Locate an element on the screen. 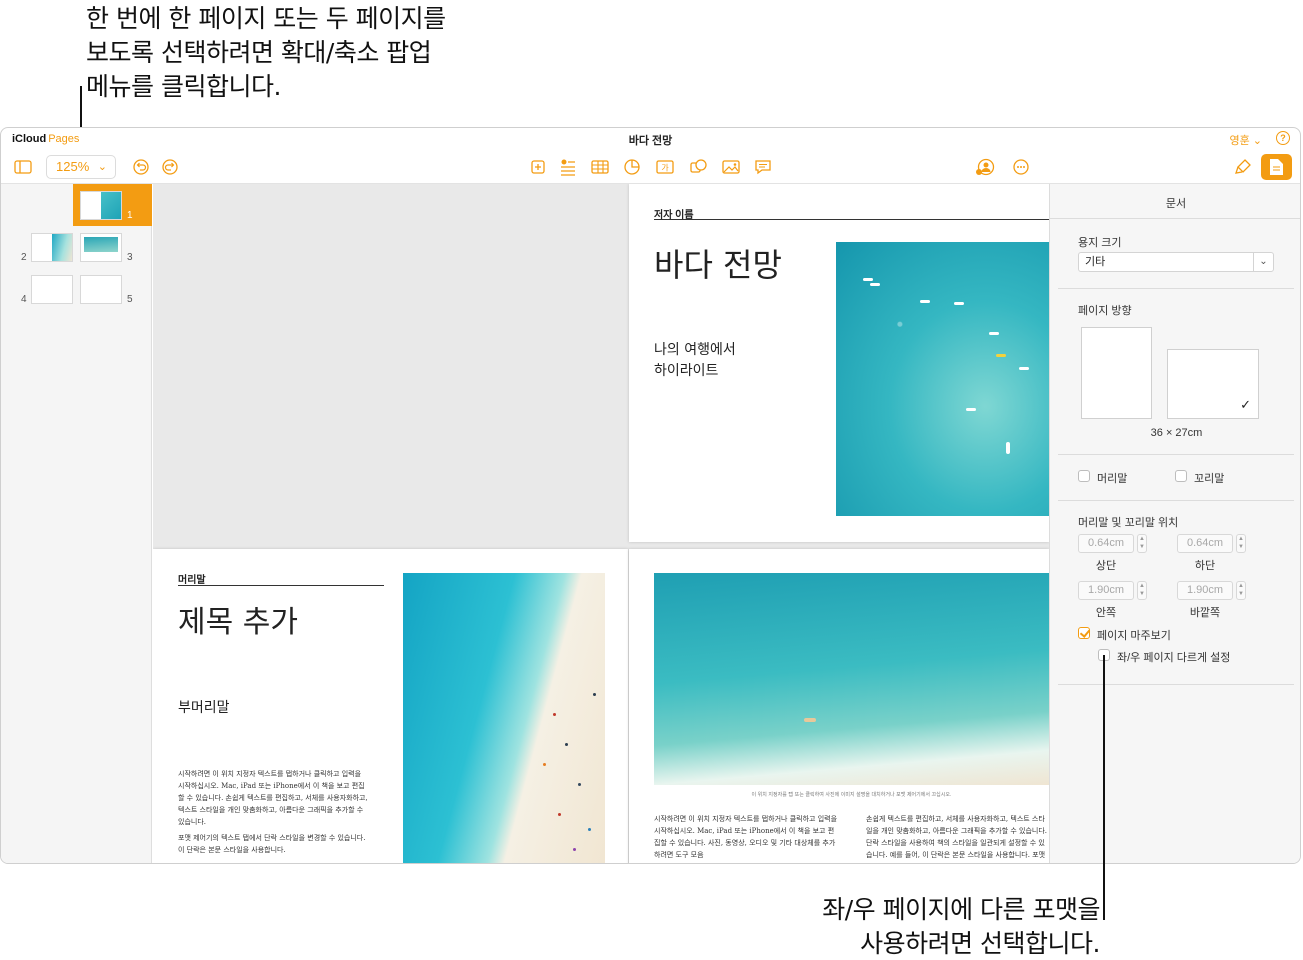 The width and height of the screenshot is (1303, 960). svg-text: 가 is located at coordinates (665, 168).